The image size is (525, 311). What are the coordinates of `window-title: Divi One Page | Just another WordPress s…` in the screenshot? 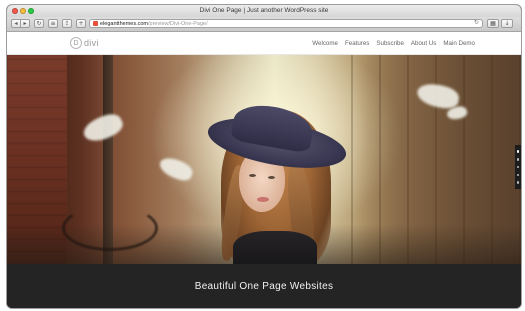 It's located at (264, 10).